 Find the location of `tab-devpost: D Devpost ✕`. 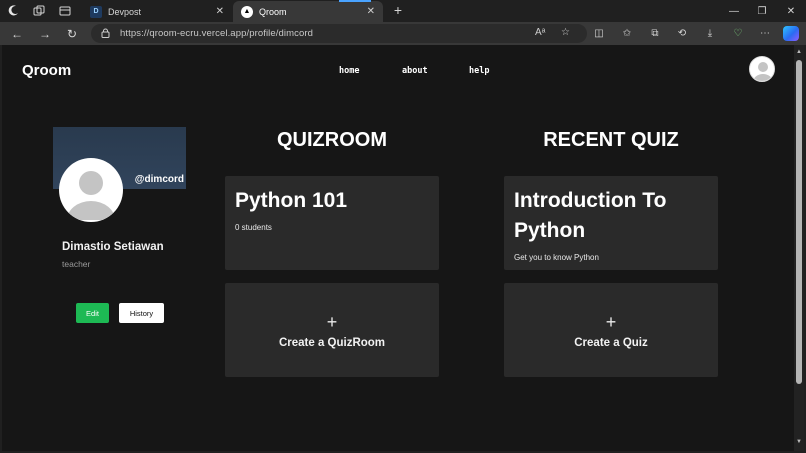

tab-devpost: D Devpost ✕ is located at coordinates (157, 11).